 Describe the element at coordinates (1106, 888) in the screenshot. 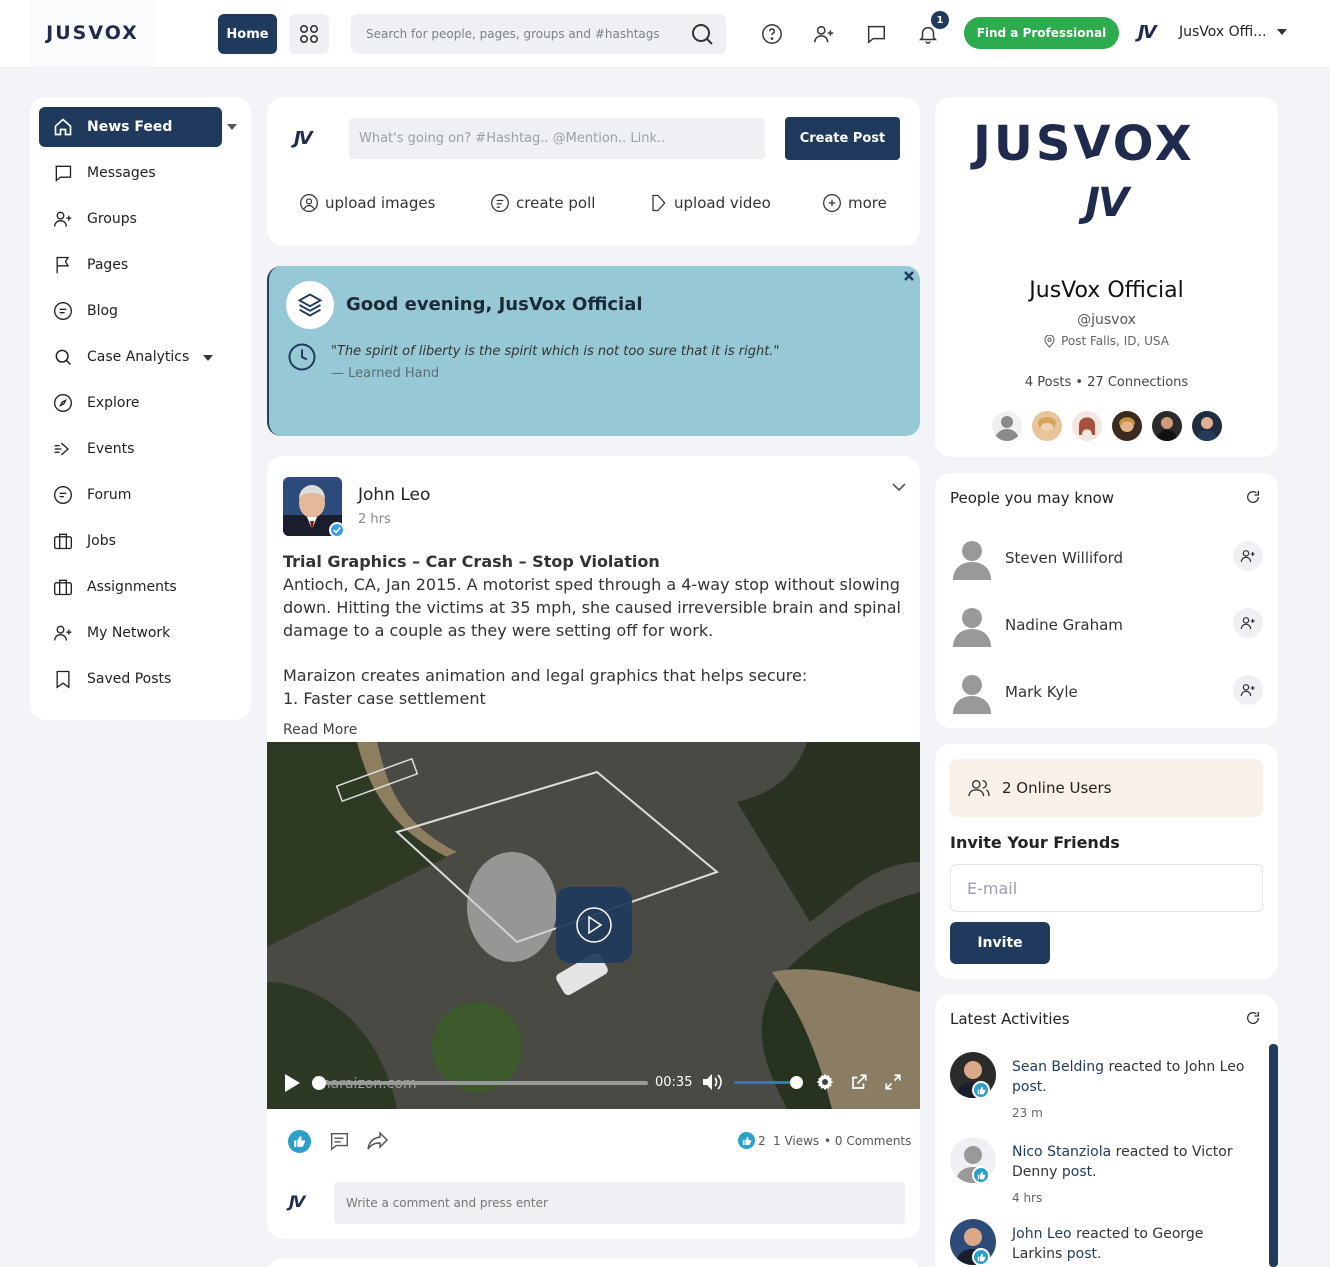

I see `email-field: E-mail` at that location.